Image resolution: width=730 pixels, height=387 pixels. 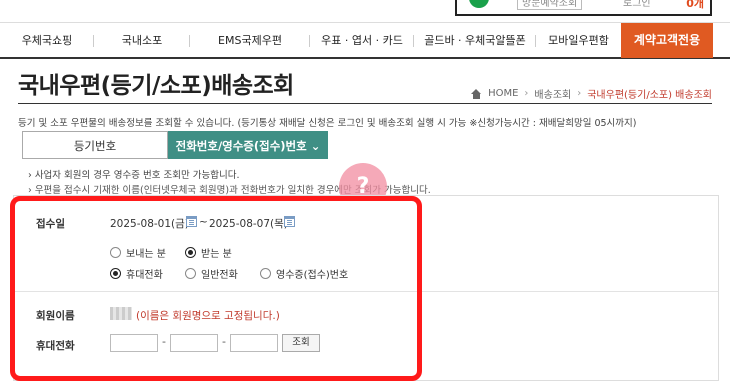 I want to click on nav-item-label: 골드바 · 우체국알뜰폰, so click(x=475, y=40).